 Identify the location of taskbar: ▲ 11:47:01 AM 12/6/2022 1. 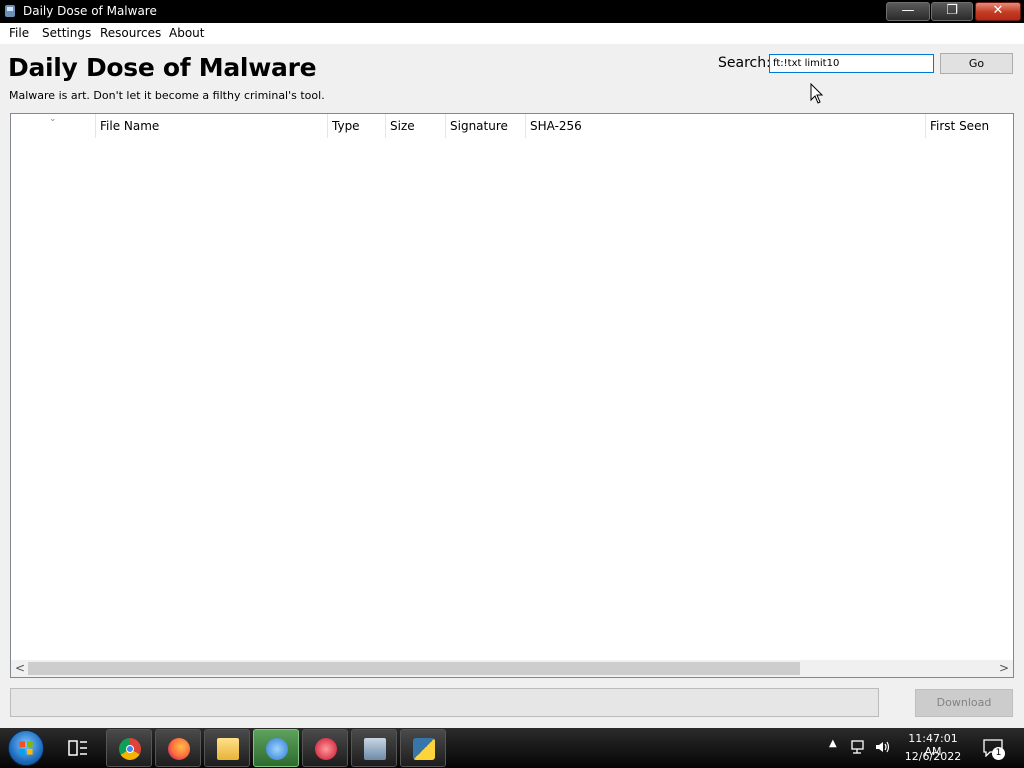
(512, 748).